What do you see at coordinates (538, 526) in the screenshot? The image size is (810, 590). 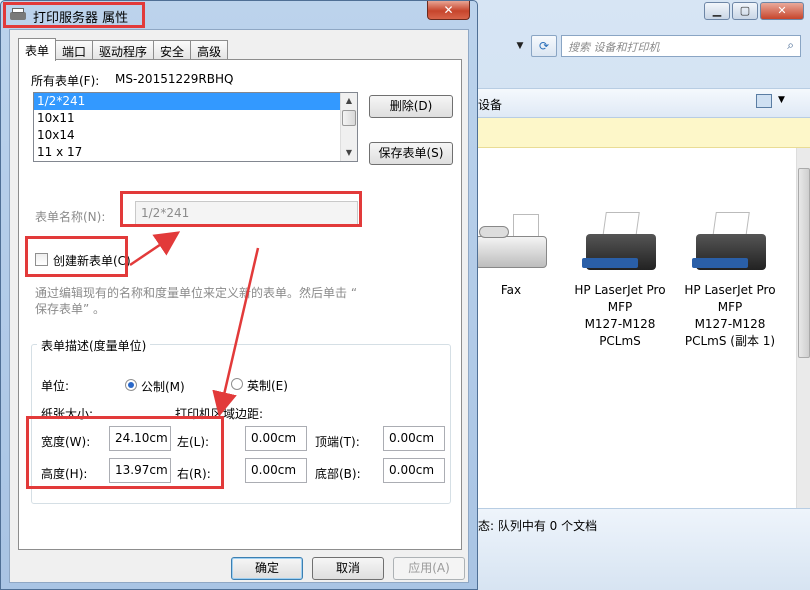 I see `status-text: 态: 队列中有 0 个文档` at bounding box center [538, 526].